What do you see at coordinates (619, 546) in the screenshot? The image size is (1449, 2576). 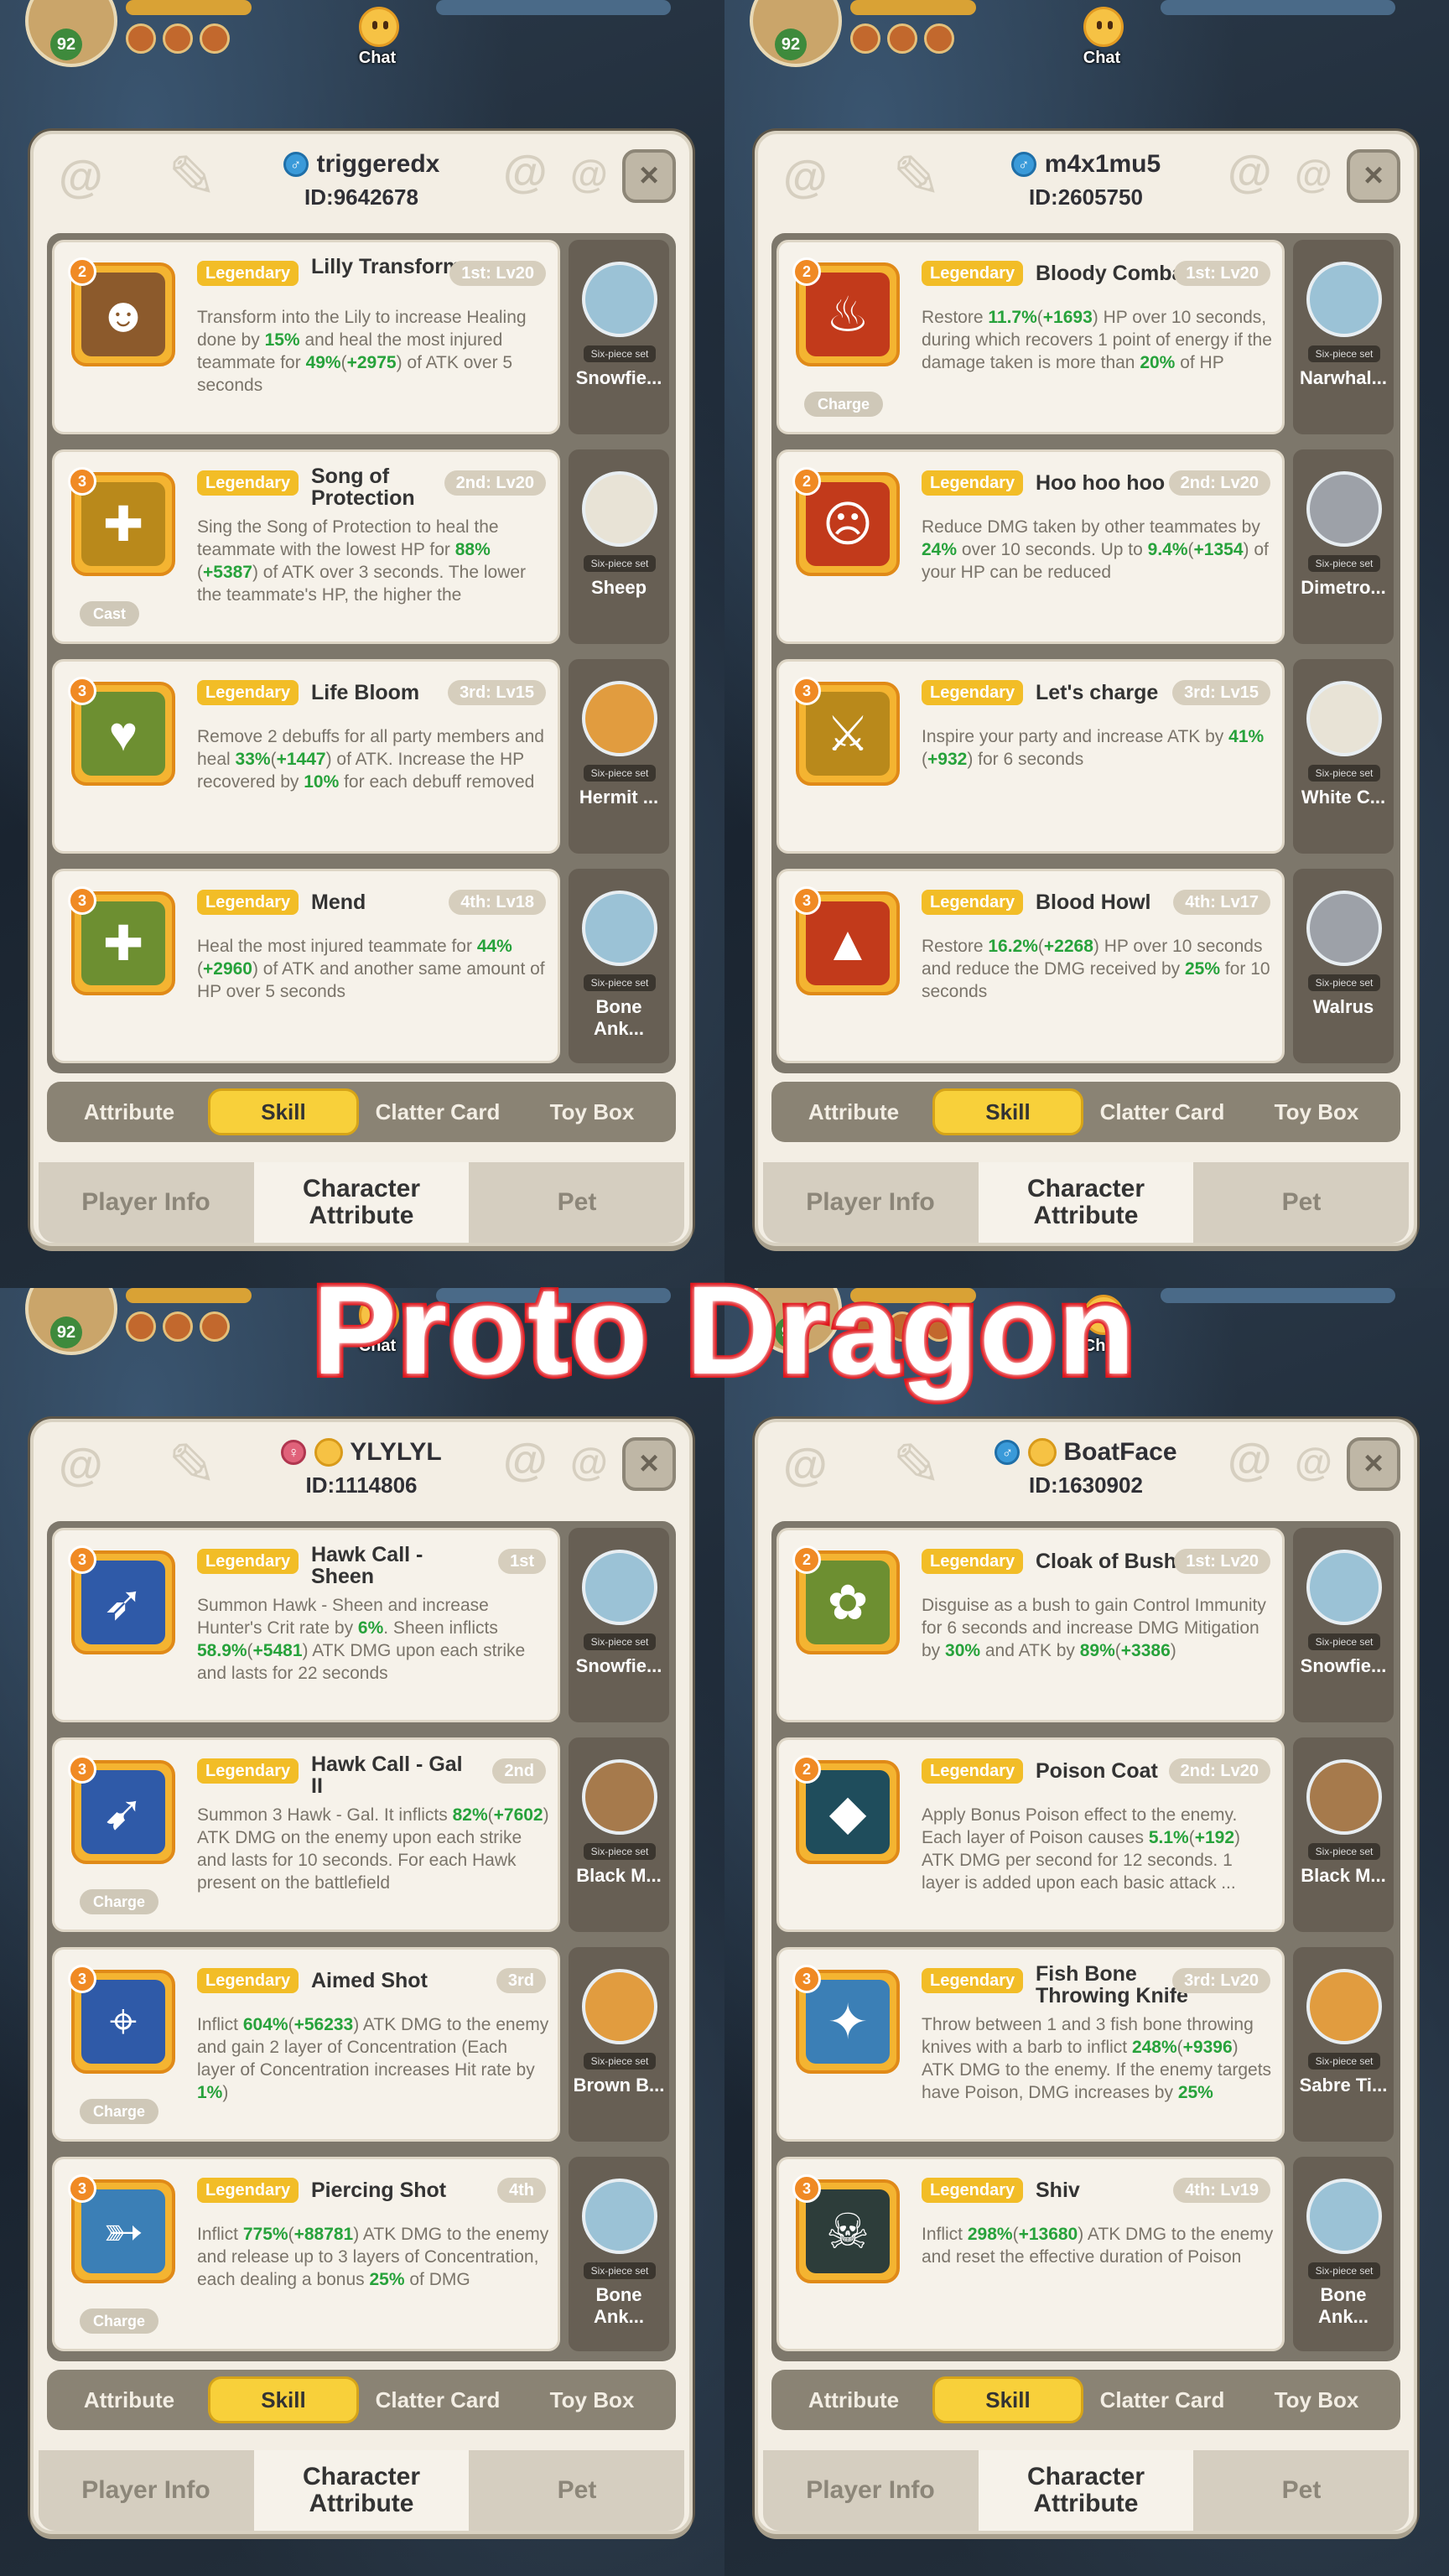 I see `equipped-pet-slot: Six-piece set Sheep` at bounding box center [619, 546].